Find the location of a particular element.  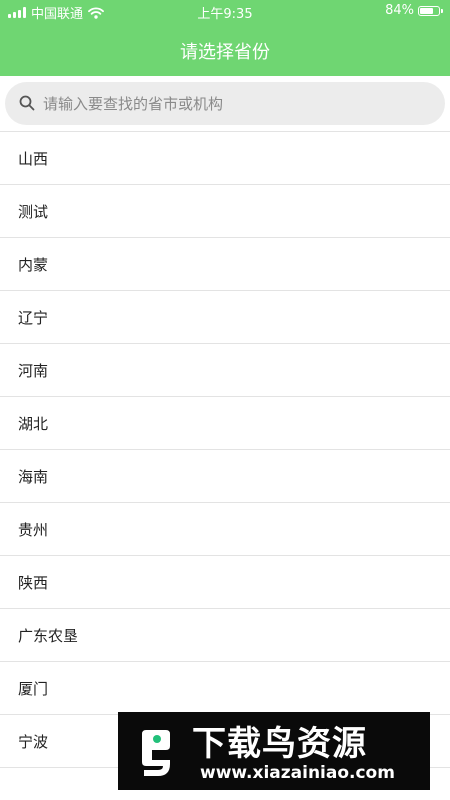

battery-icon is located at coordinates (430, 10).